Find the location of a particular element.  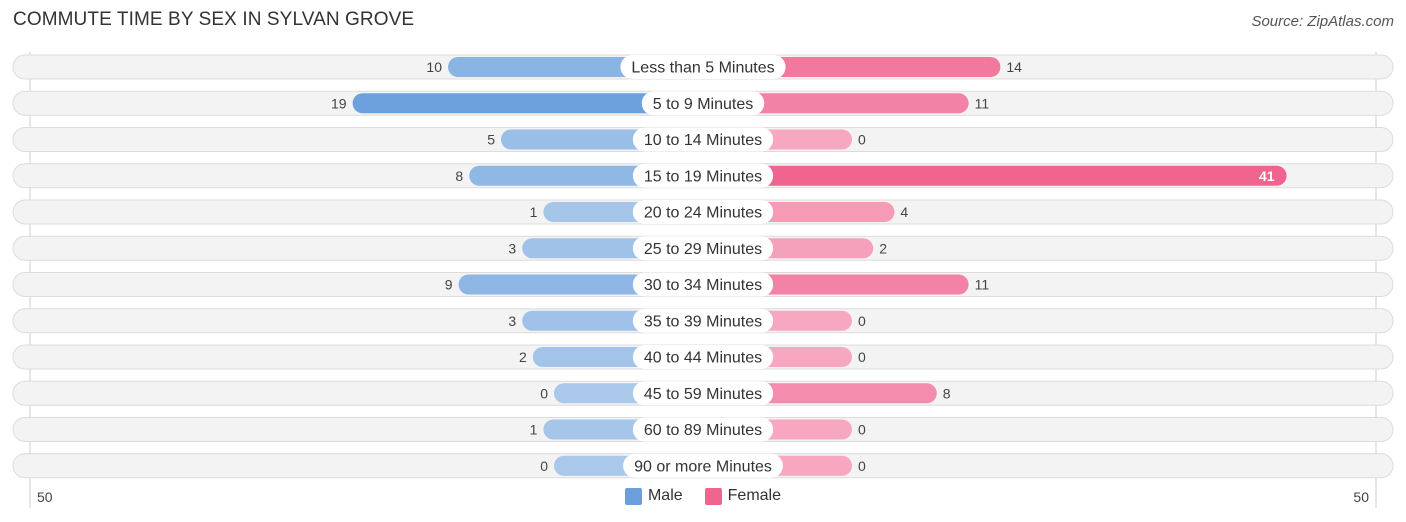

legend-label-male: Male is located at coordinates (665, 495).